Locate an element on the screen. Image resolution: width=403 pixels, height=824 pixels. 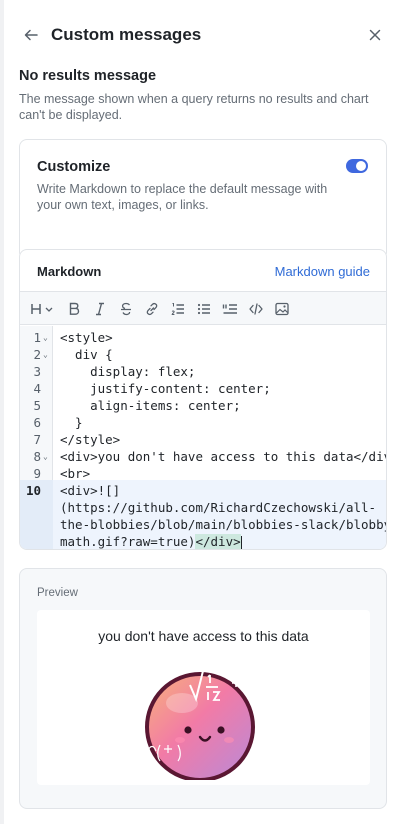
heading-button is located at coordinates (43, 308).